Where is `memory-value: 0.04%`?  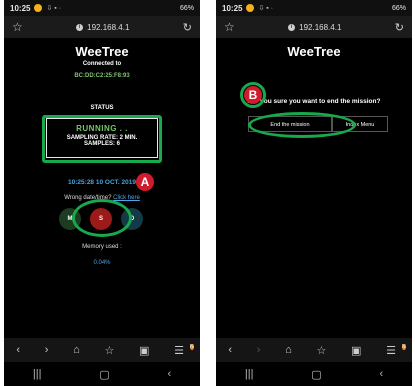
memory-value: 0.04% is located at coordinates (102, 263).